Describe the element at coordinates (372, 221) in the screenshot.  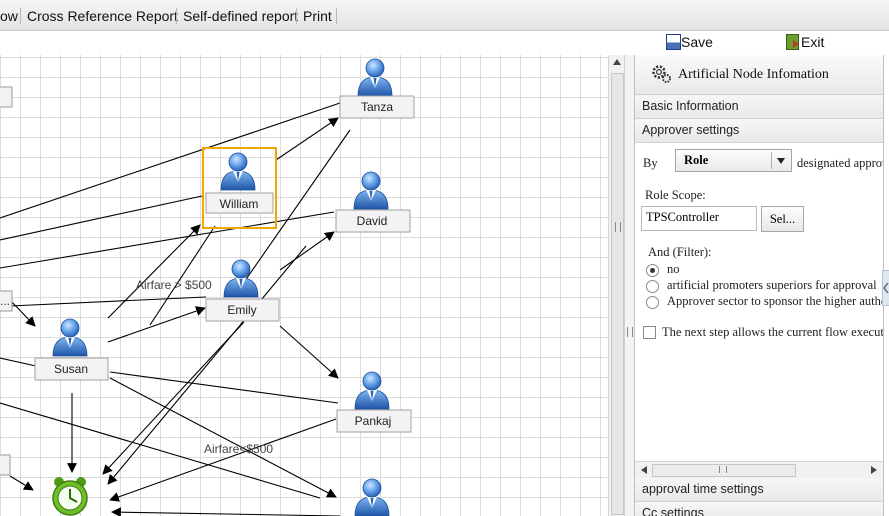
I see `node-label: David` at that location.